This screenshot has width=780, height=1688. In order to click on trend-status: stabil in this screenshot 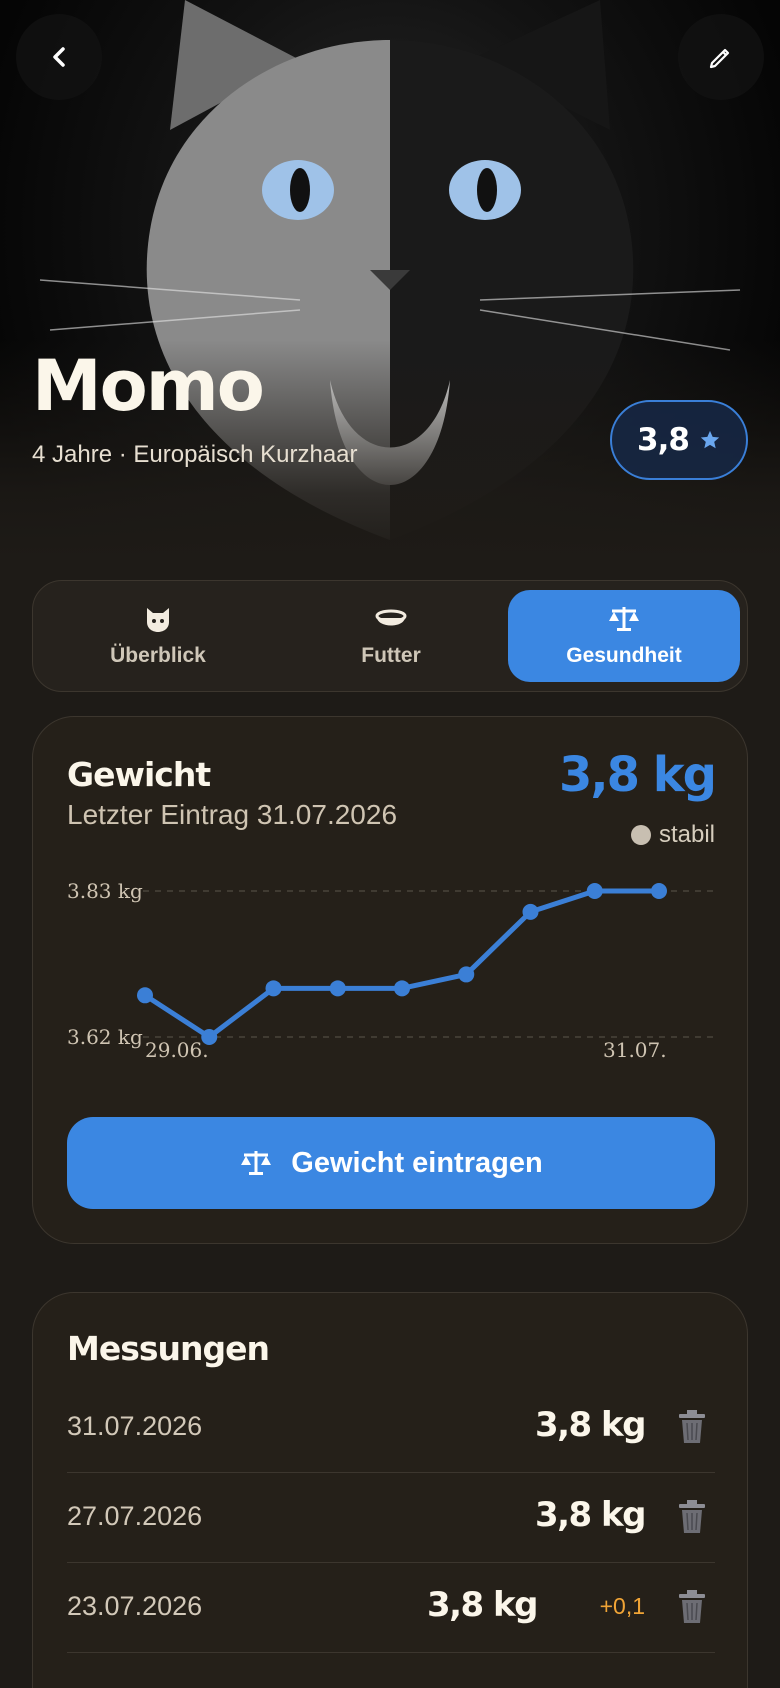, I will do `click(672, 835)`.